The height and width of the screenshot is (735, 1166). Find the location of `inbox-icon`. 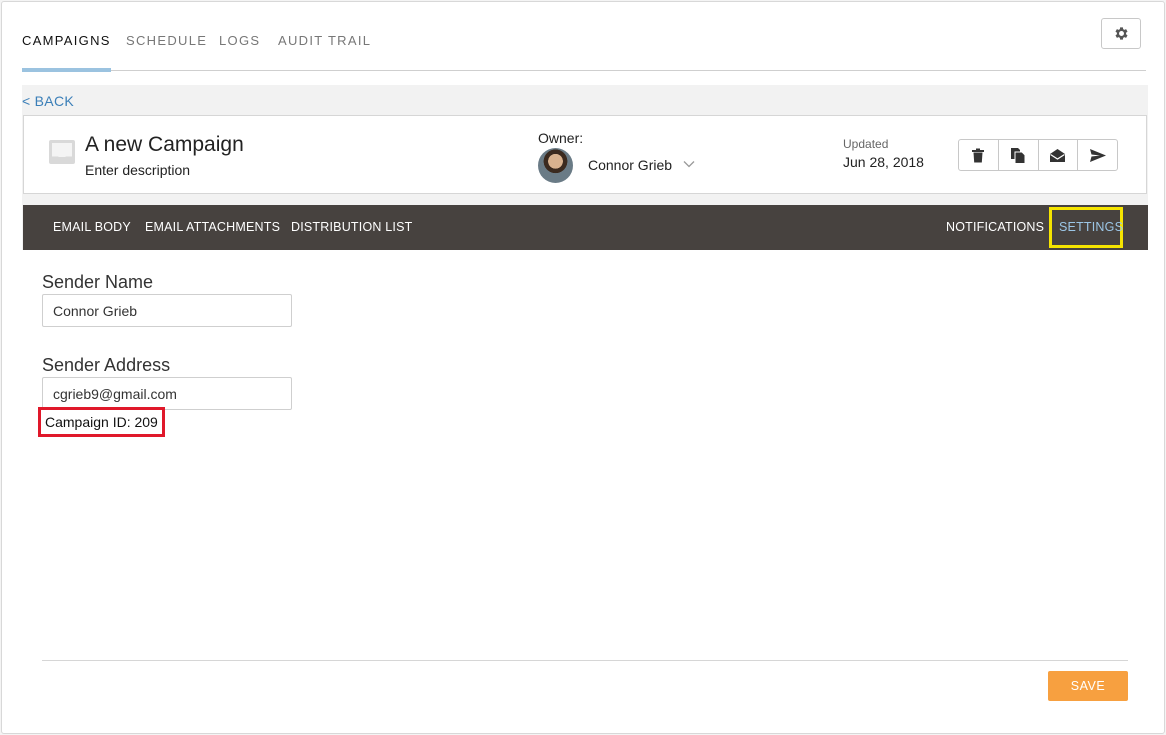

inbox-icon is located at coordinates (62, 152).